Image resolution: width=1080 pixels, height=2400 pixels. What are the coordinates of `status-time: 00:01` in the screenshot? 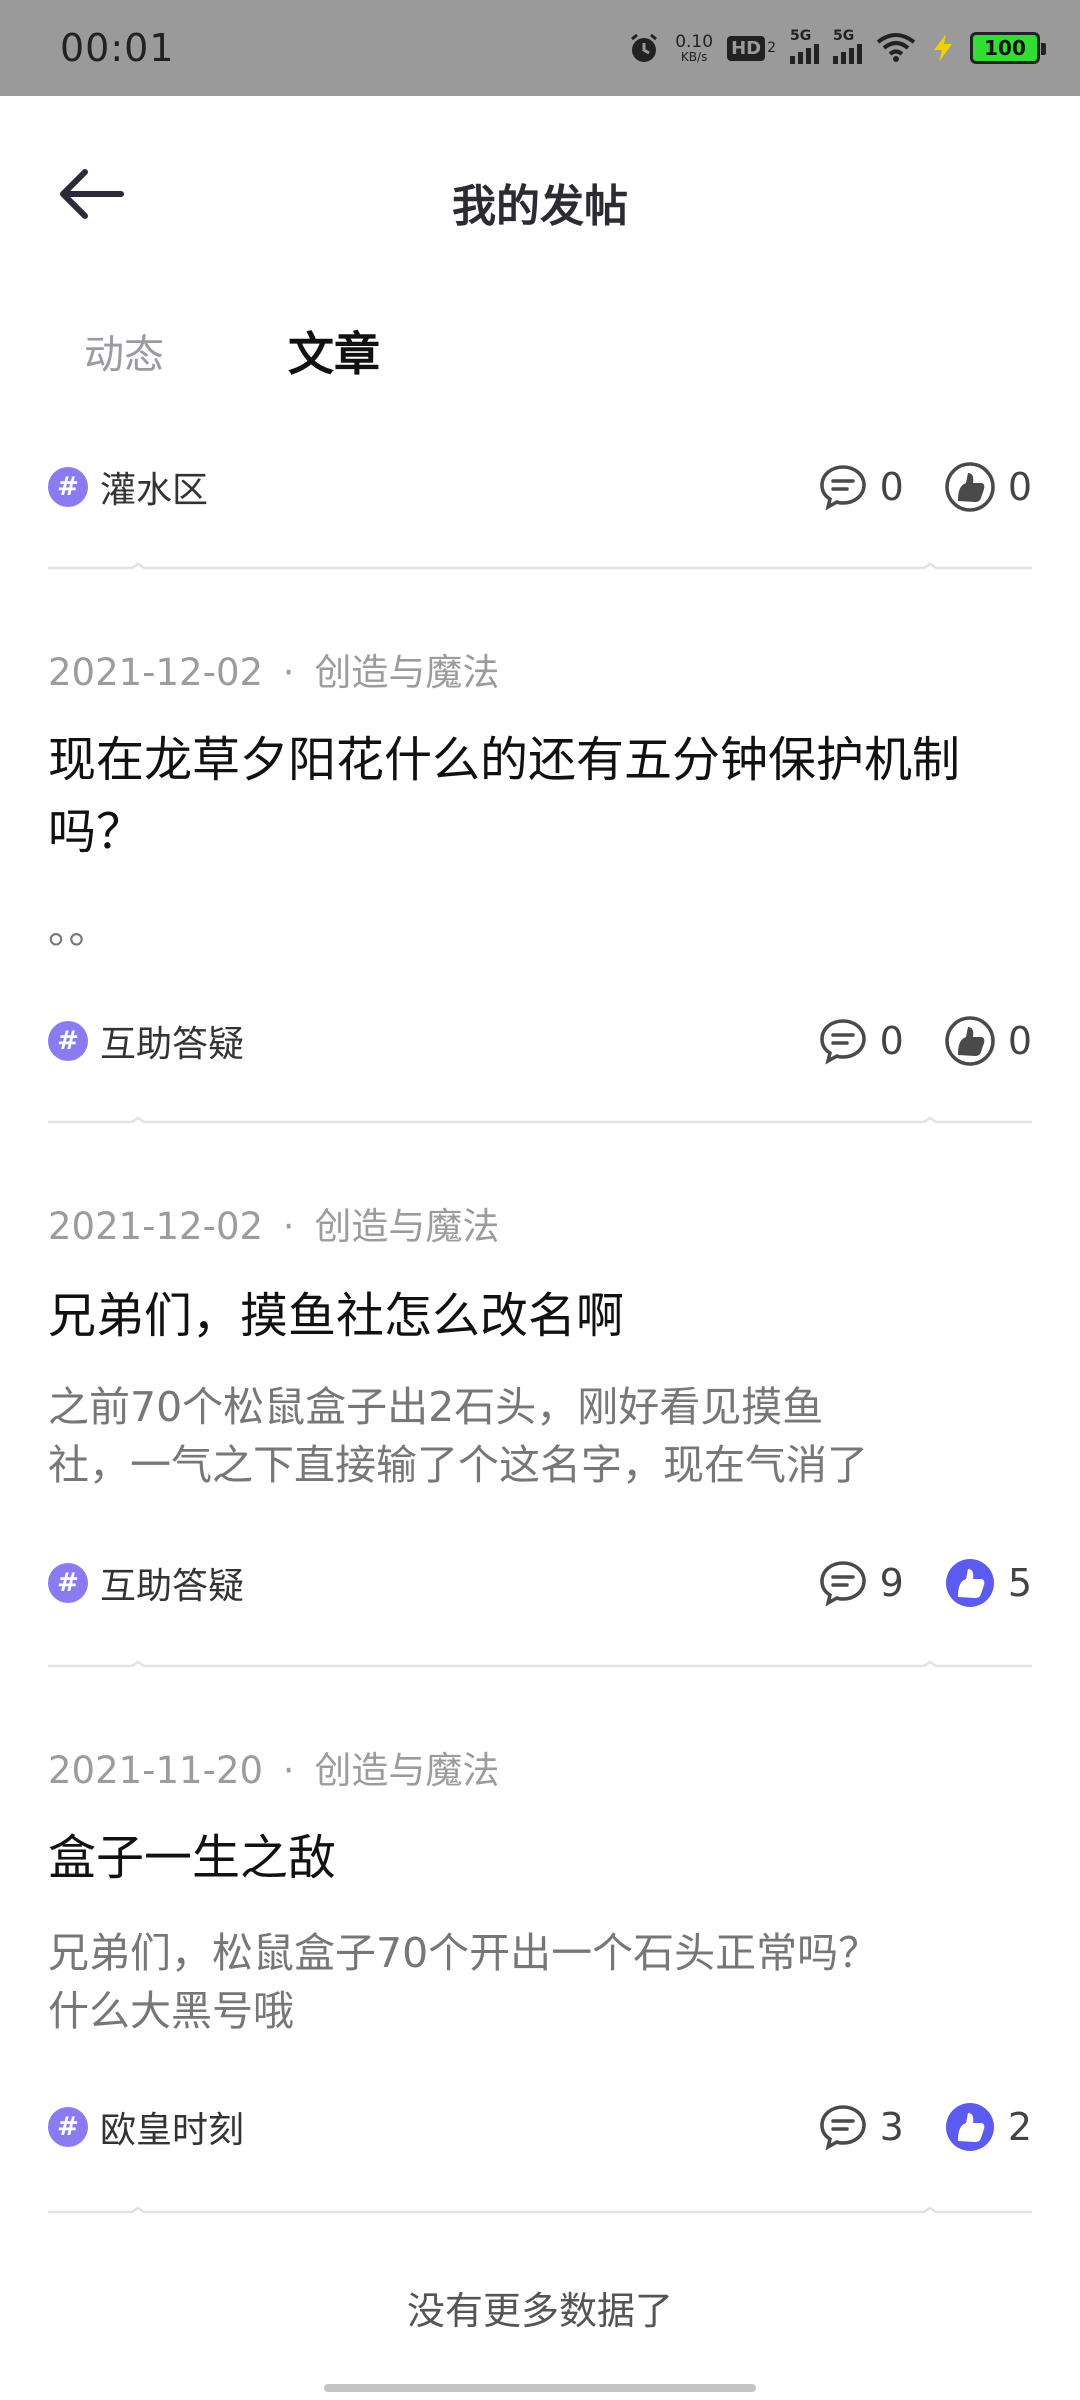 It's located at (117, 48).